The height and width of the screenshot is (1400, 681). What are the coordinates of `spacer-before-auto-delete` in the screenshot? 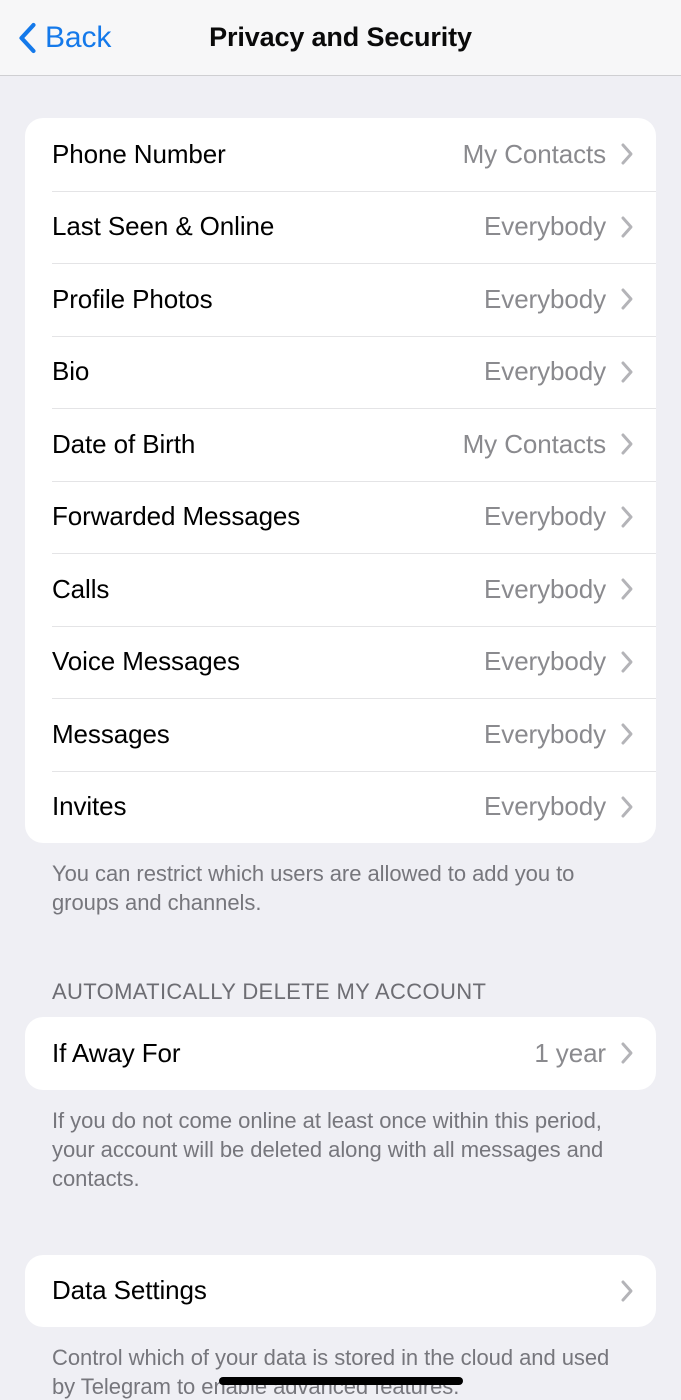 It's located at (340, 948).